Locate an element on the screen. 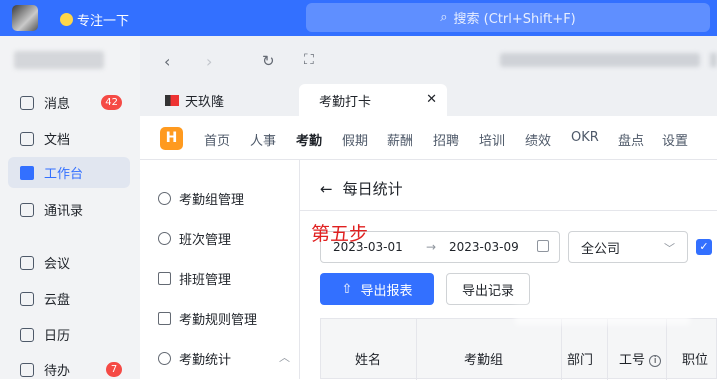  nav-attendance: 考勤 is located at coordinates (309, 146).